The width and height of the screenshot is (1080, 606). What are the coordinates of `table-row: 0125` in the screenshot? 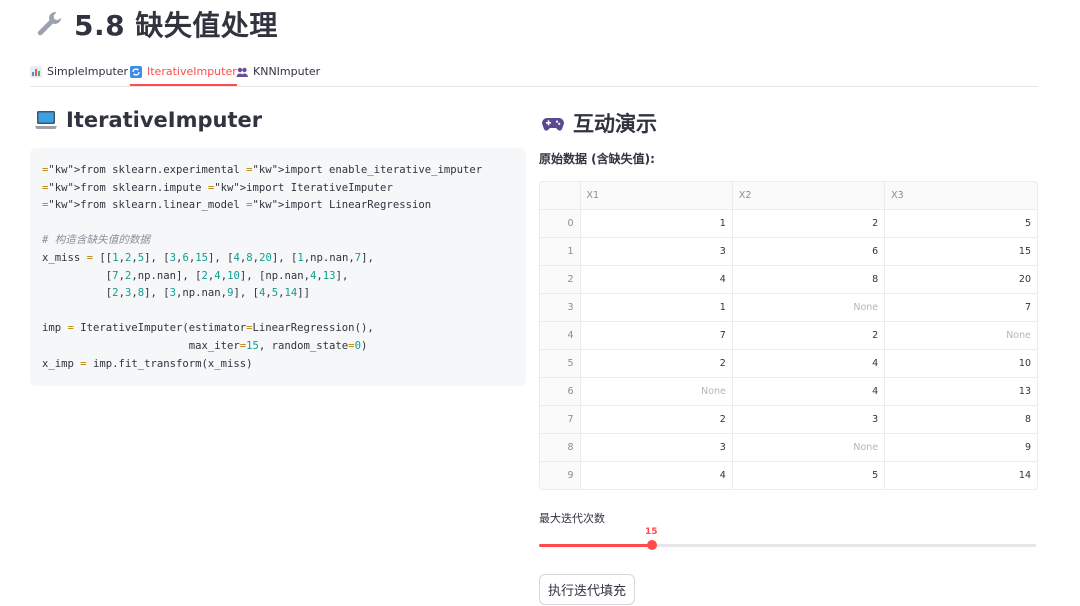 It's located at (788, 223).